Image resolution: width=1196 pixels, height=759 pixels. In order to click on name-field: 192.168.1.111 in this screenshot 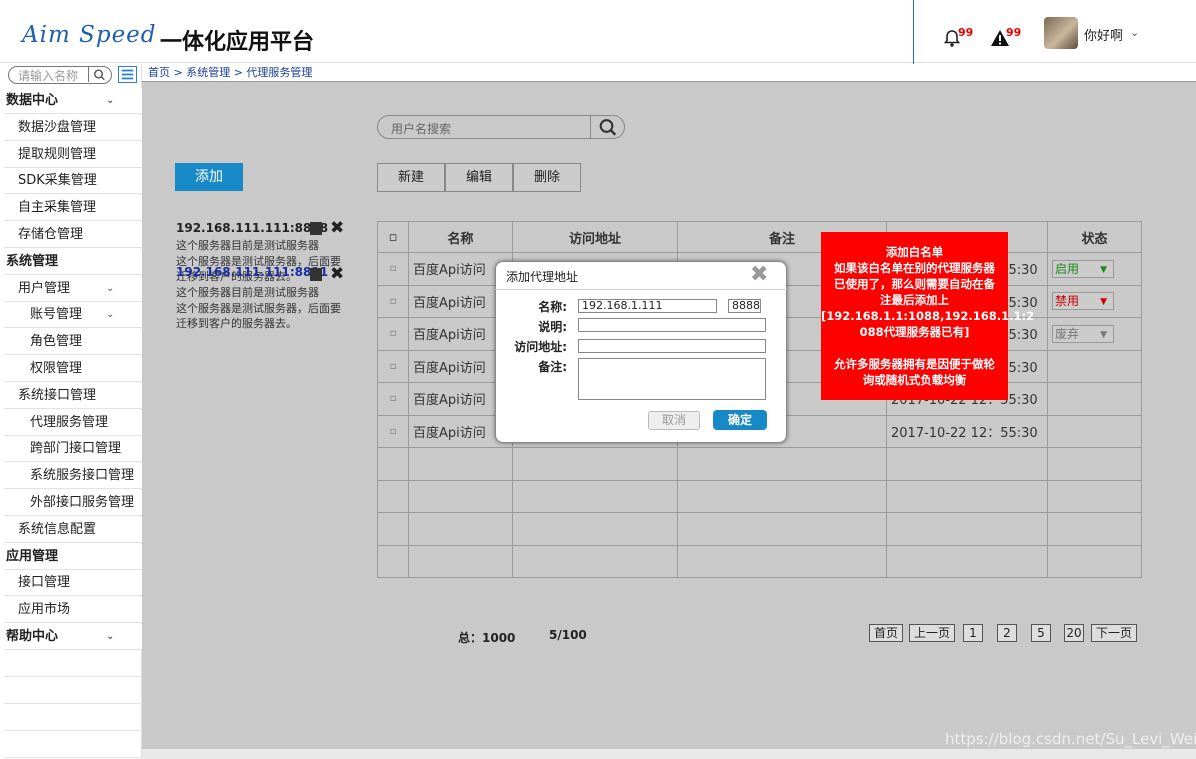, I will do `click(647, 306)`.